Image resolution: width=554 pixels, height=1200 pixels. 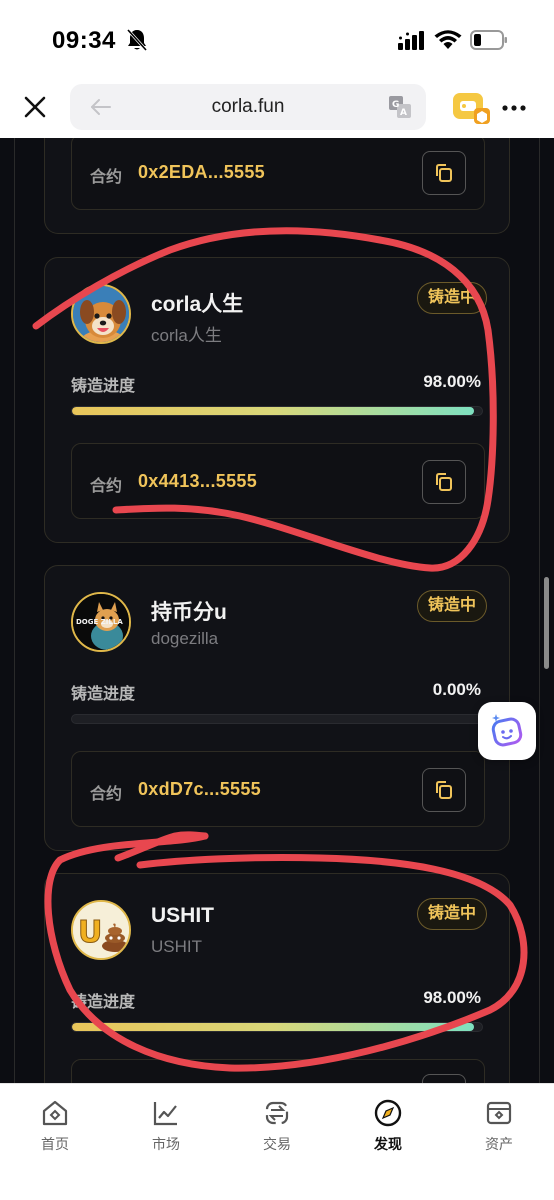 What do you see at coordinates (403, 113) in the screenshot?
I see `svg-text: A` at bounding box center [403, 113].